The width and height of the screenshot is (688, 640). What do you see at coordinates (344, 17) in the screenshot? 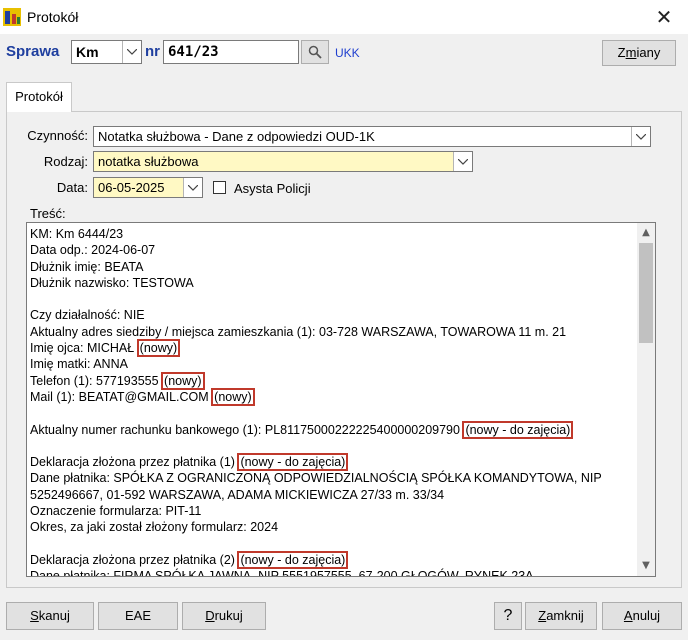
I see `title-bar: Protokół ✕` at bounding box center [344, 17].